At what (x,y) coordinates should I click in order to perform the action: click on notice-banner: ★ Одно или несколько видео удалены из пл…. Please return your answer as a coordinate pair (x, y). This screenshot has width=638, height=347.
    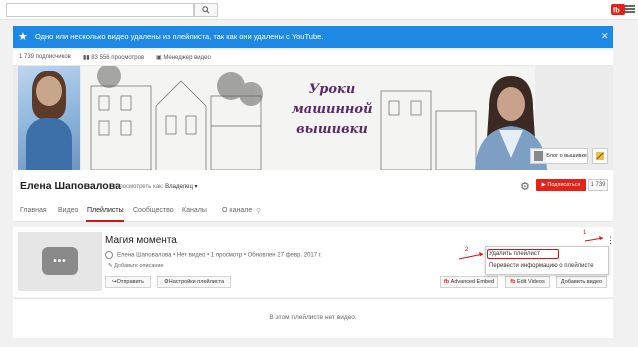
    Looking at the image, I should click on (313, 37).